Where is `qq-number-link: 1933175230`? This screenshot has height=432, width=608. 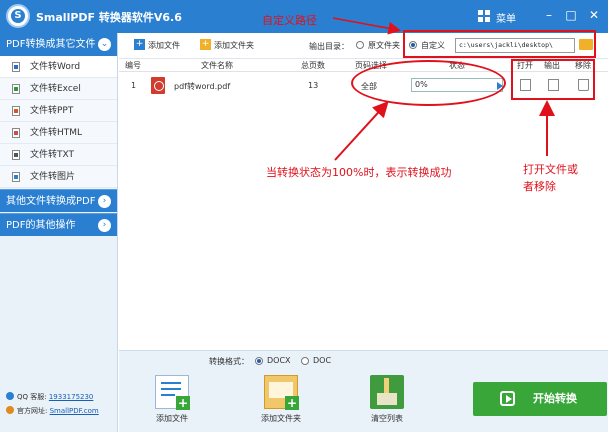
qq-number-link: 1933175230 is located at coordinates (71, 397).